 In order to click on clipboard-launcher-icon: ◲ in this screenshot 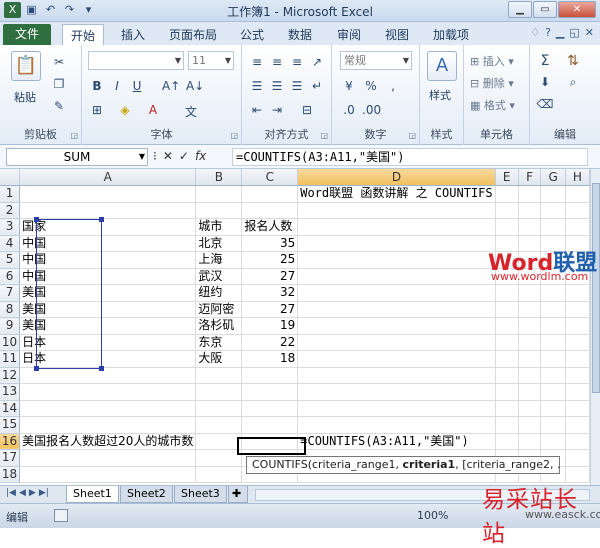, I will do `click(74, 135)`.